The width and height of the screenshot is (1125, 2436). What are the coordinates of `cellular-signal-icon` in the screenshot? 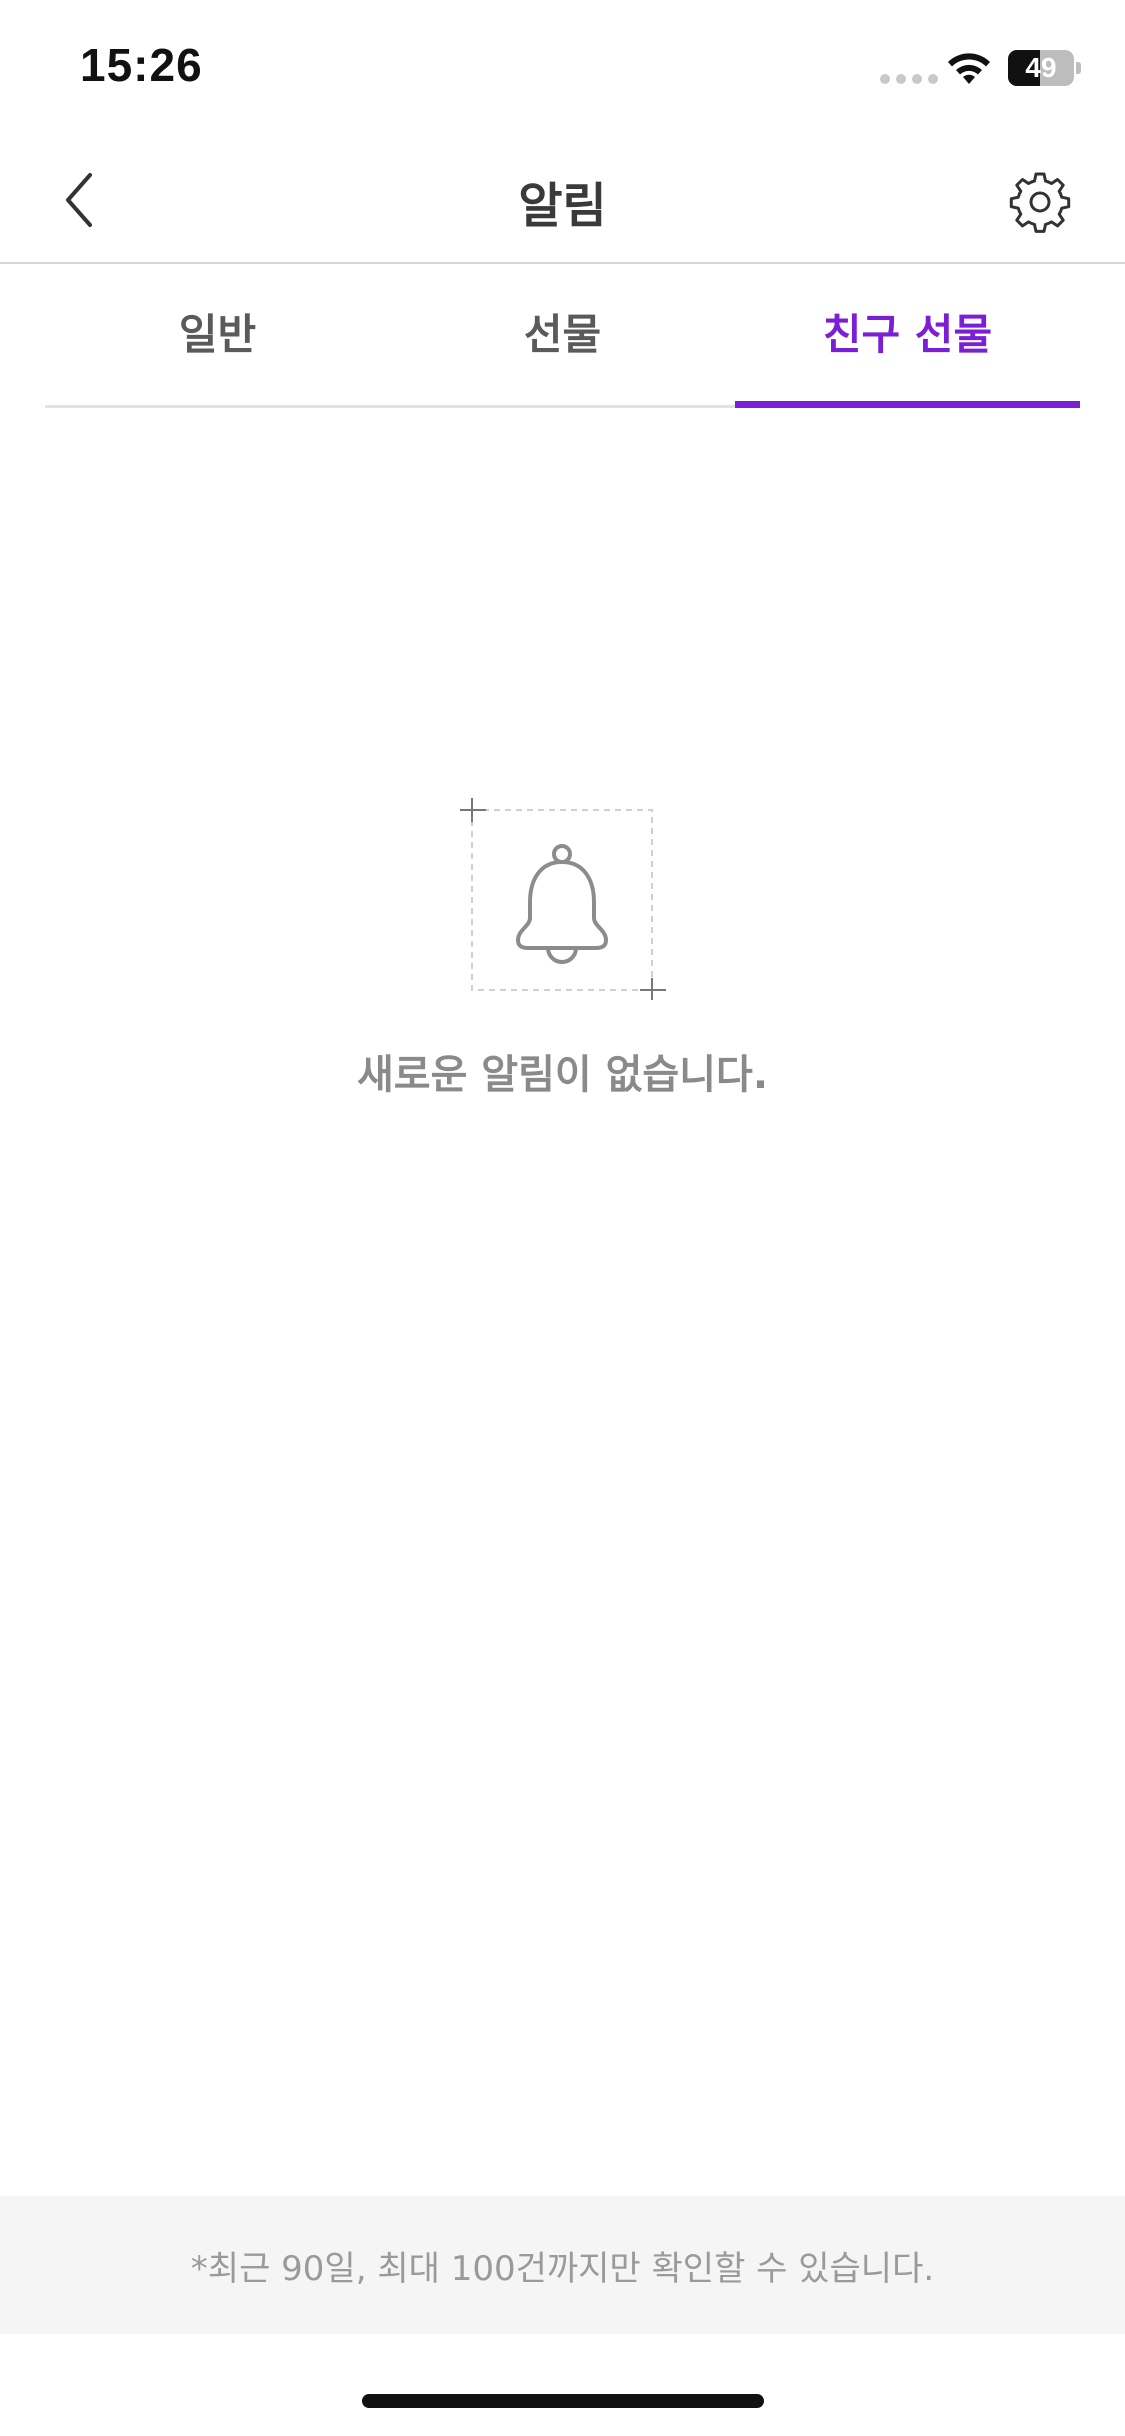 It's located at (909, 79).